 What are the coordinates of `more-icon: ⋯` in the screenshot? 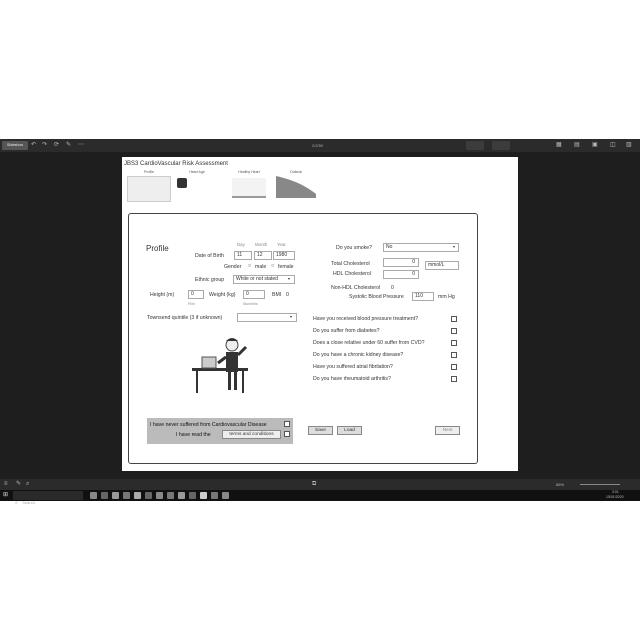 It's located at (81, 145).